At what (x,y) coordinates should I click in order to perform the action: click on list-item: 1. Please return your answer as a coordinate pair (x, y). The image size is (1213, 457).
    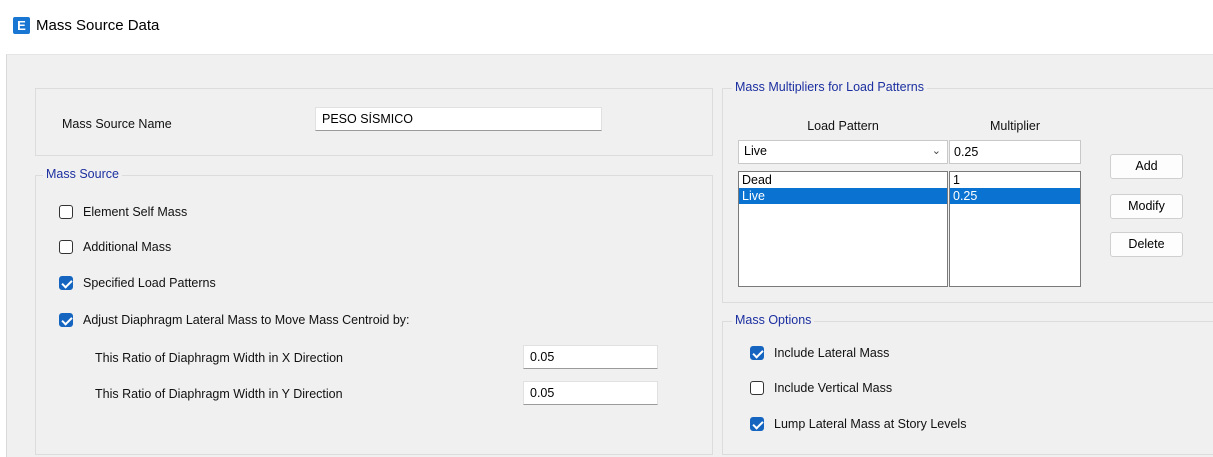
    Looking at the image, I should click on (1015, 180).